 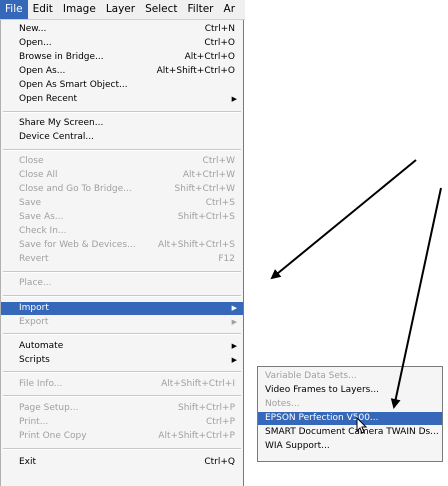 What do you see at coordinates (220, 203) in the screenshot?
I see `menu-item-shortcut: Ctrl+S` at bounding box center [220, 203].